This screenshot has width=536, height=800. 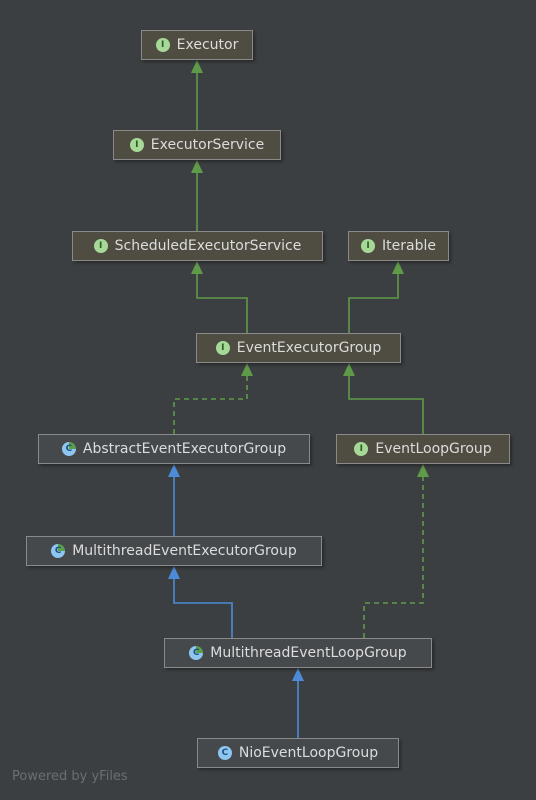 What do you see at coordinates (203, 608) in the screenshot?
I see `edge-class-extends` at bounding box center [203, 608].